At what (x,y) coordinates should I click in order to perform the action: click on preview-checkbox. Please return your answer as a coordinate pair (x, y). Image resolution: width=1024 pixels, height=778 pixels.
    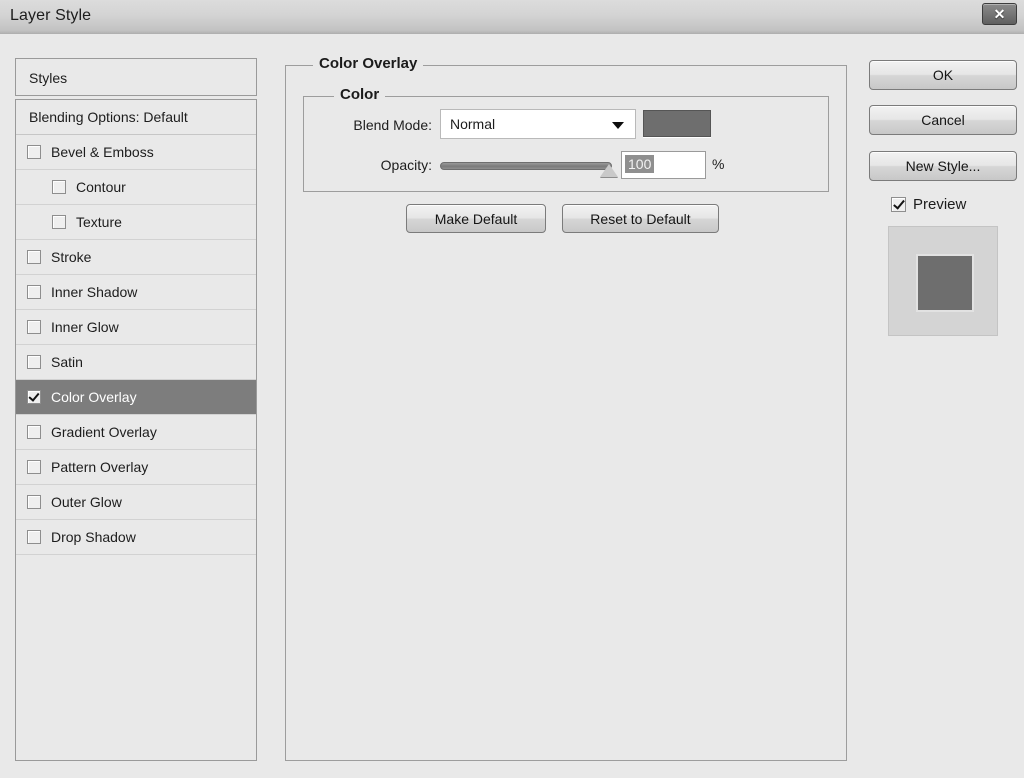
    Looking at the image, I should click on (898, 204).